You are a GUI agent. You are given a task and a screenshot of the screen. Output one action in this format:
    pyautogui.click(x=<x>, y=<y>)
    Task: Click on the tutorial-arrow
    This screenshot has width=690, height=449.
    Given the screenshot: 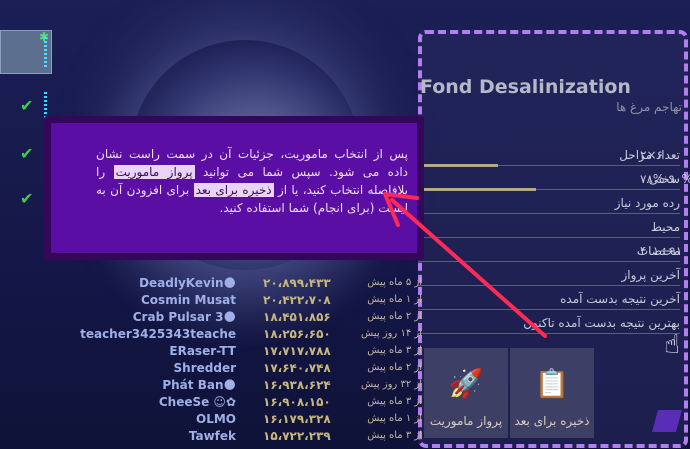 What is the action you would take?
    pyautogui.click(x=465, y=265)
    